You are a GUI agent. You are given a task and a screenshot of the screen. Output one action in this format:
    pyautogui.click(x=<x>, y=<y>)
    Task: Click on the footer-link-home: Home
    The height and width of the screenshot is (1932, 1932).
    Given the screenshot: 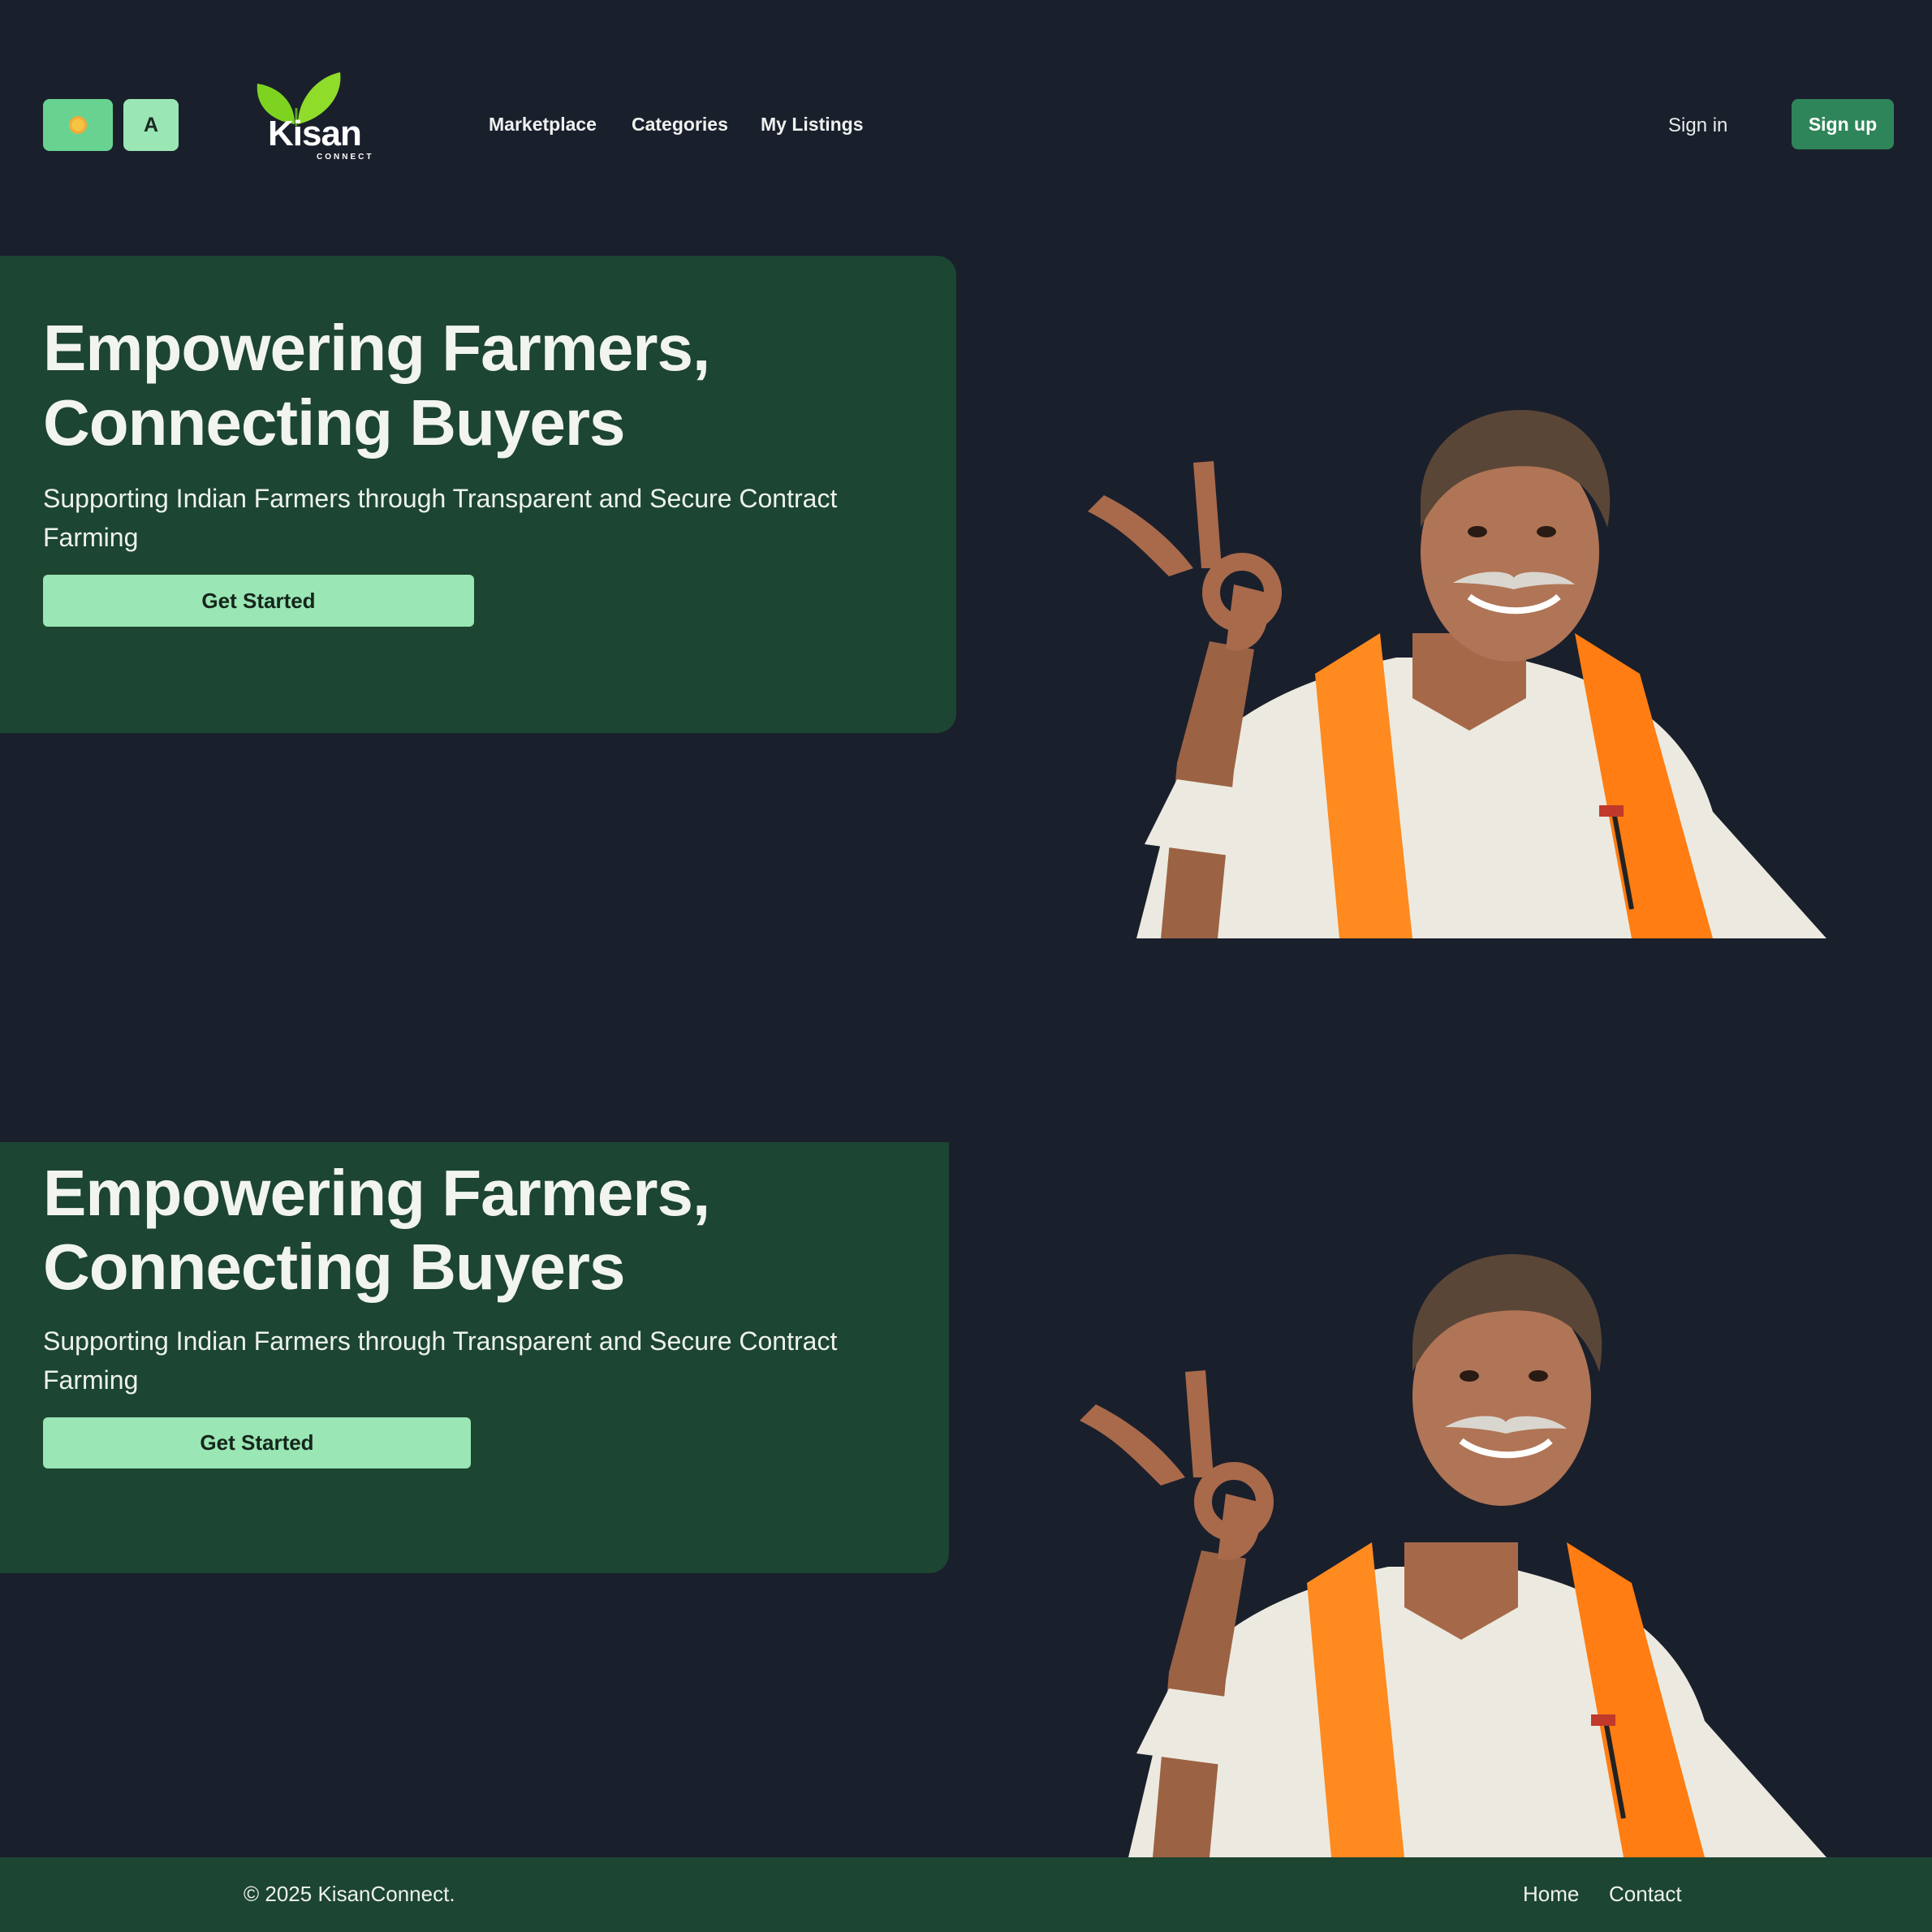 What is the action you would take?
    pyautogui.click(x=1551, y=1894)
    